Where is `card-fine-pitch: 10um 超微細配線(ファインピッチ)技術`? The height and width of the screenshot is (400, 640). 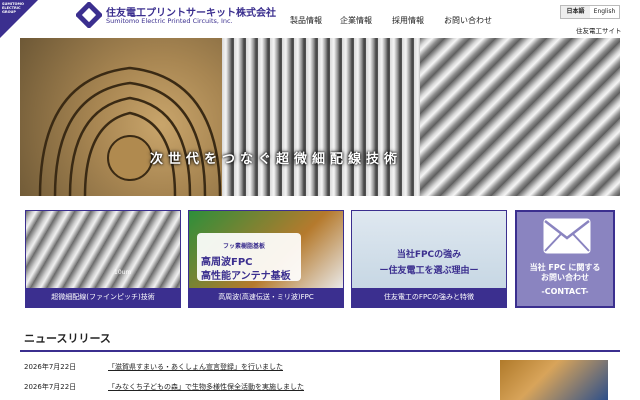 card-fine-pitch: 10um 超微細配線(ファインピッチ)技術 is located at coordinates (103, 259).